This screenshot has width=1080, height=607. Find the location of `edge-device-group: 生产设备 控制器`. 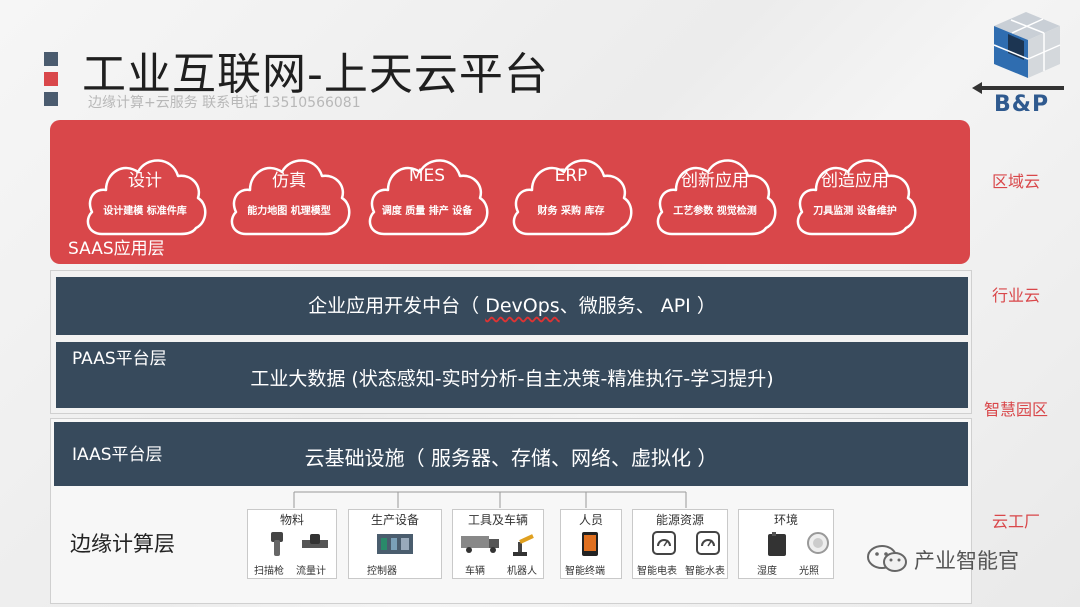

edge-device-group: 生产设备 控制器 is located at coordinates (395, 544).